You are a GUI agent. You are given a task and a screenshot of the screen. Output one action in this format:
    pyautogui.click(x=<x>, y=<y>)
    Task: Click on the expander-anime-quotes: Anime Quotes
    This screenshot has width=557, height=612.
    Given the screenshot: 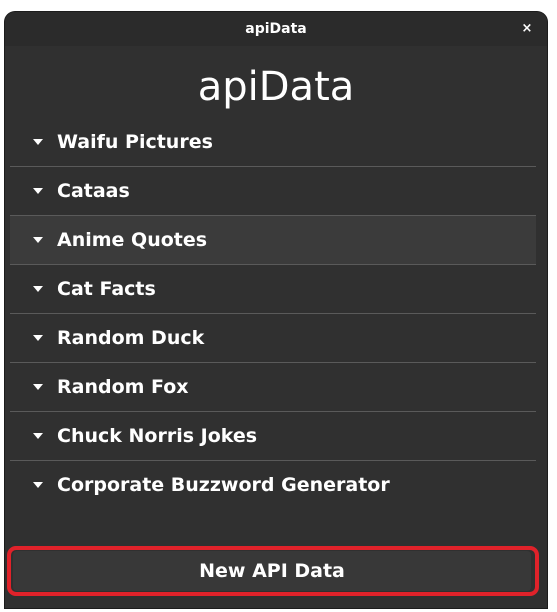 What is the action you would take?
    pyautogui.click(x=273, y=240)
    